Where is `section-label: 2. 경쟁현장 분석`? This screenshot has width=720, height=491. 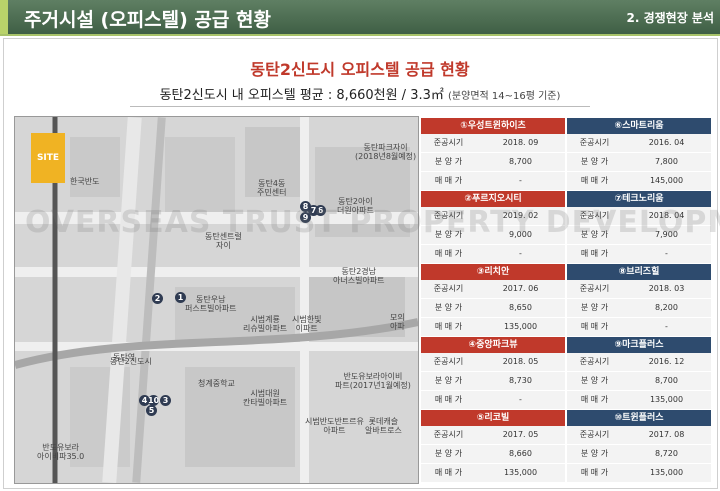
section-label: 2. 경쟁현장 분석 is located at coordinates (670, 18).